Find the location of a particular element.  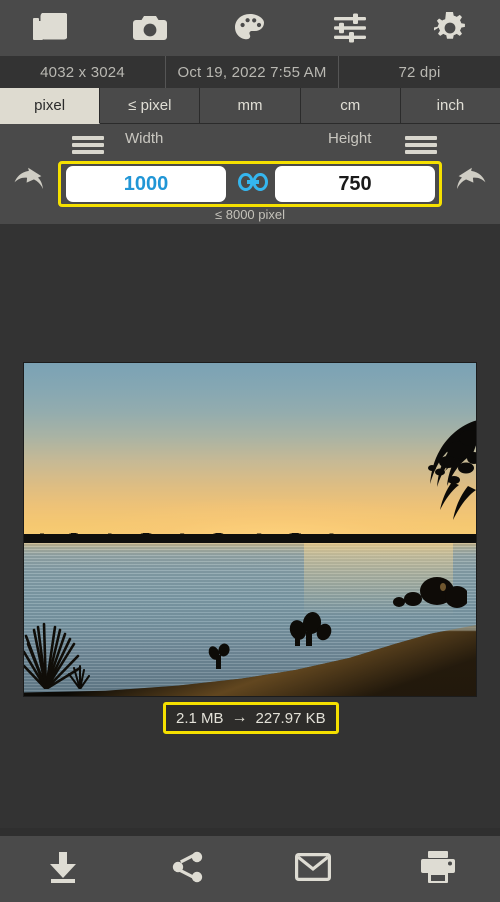

undo-button is located at coordinates (31, 184).